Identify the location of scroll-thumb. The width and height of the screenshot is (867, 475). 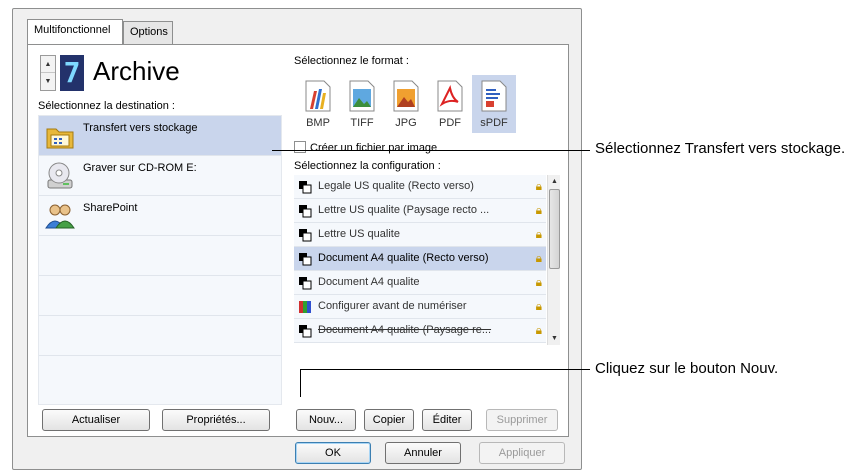
(554, 229).